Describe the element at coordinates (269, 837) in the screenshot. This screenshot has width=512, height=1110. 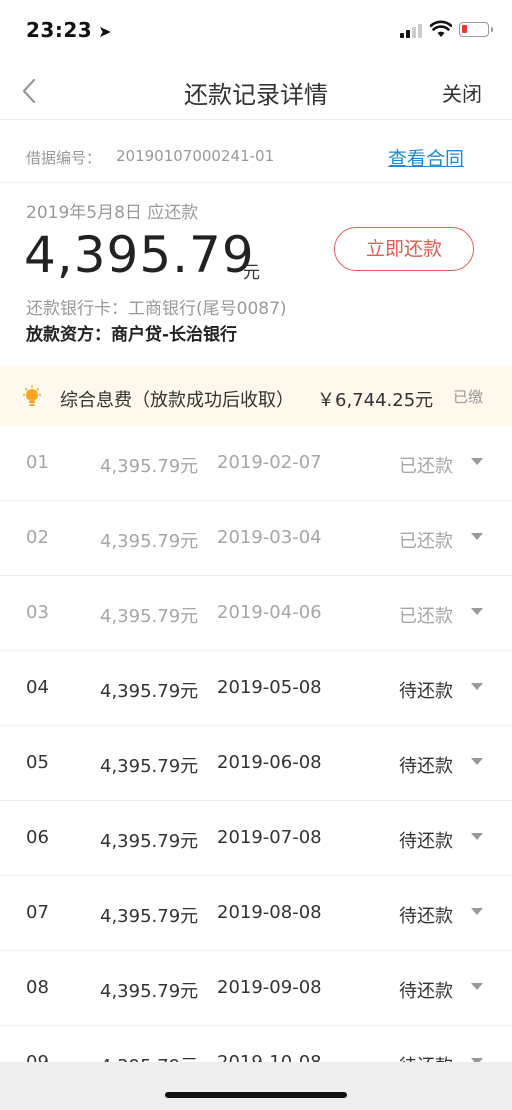
I see `period-date: 2019-07-08` at that location.